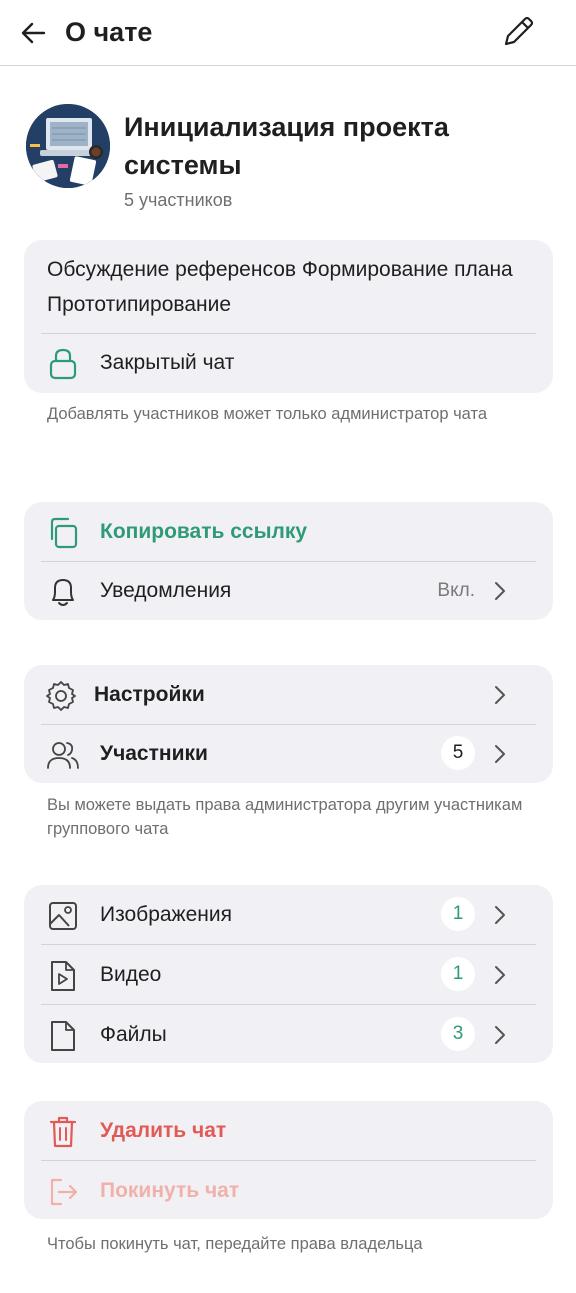 The image size is (576, 1293). I want to click on back-button, so click(33, 33).